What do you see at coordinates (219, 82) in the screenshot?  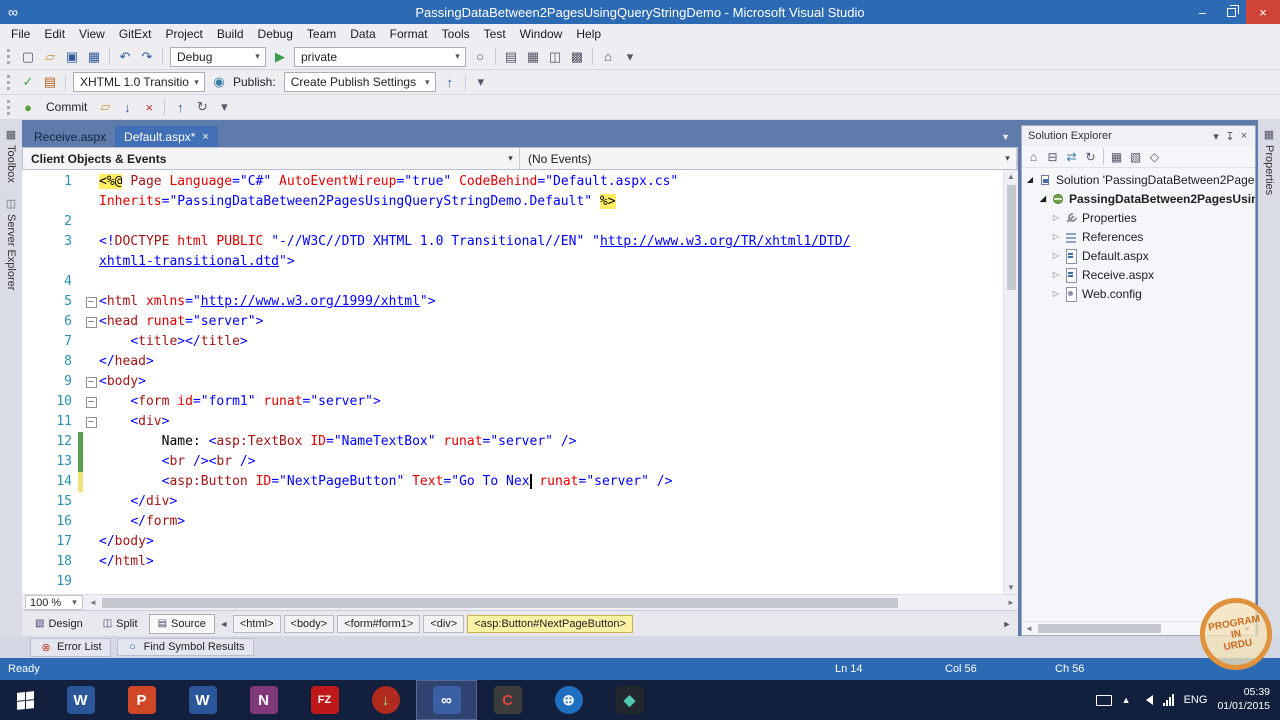 I see `target-icon: ◉` at bounding box center [219, 82].